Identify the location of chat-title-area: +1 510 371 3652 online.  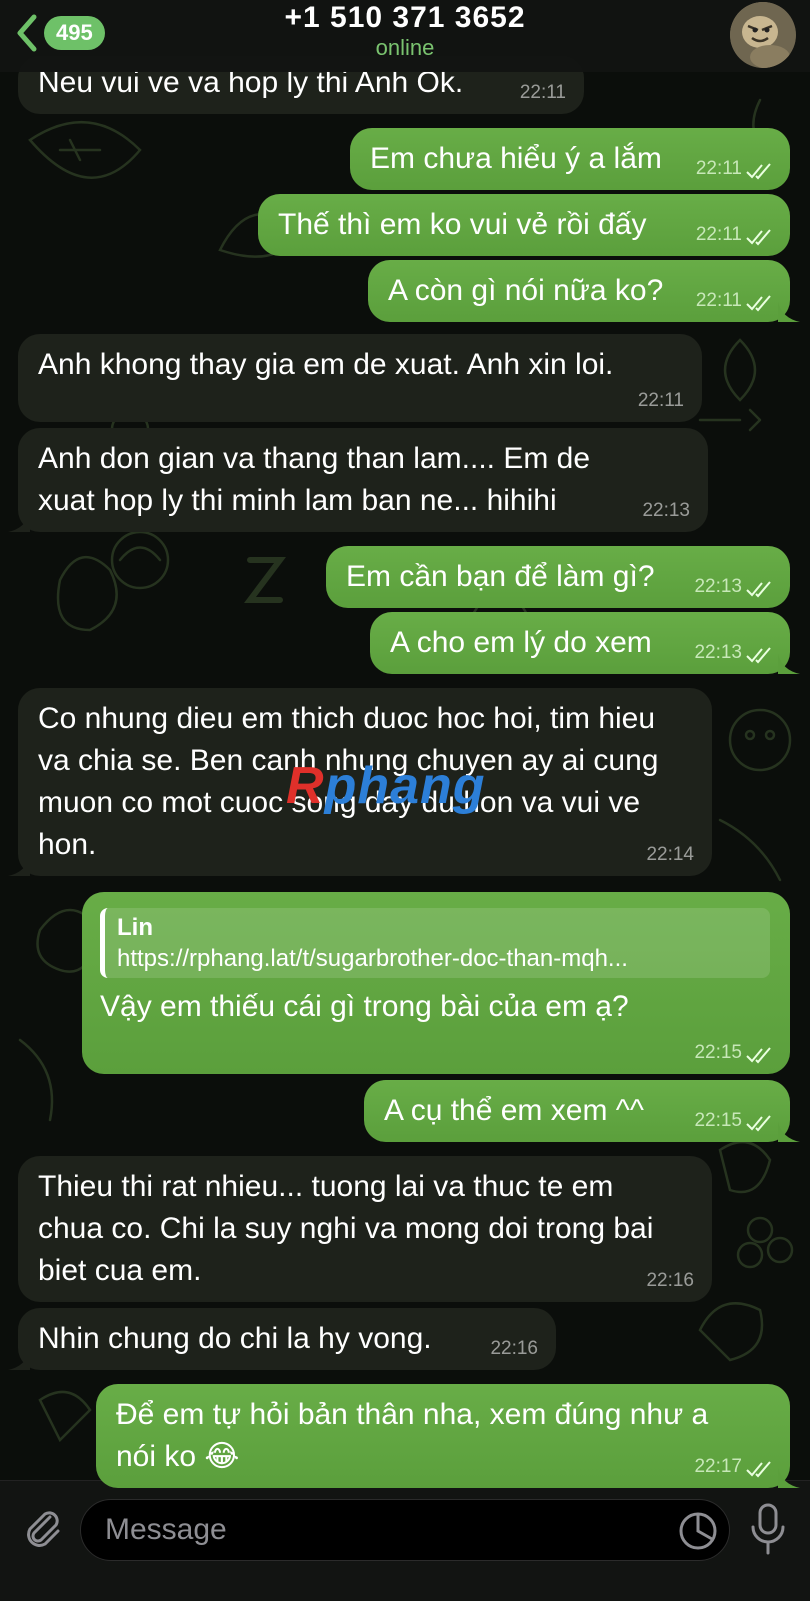
(405, 30).